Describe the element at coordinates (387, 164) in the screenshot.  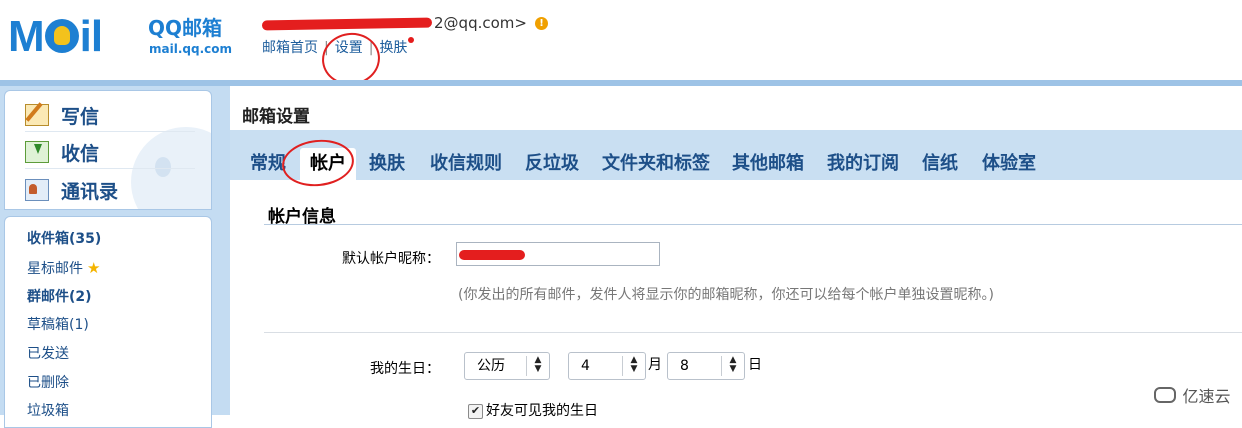
I see `tab-skin: 换肤` at that location.